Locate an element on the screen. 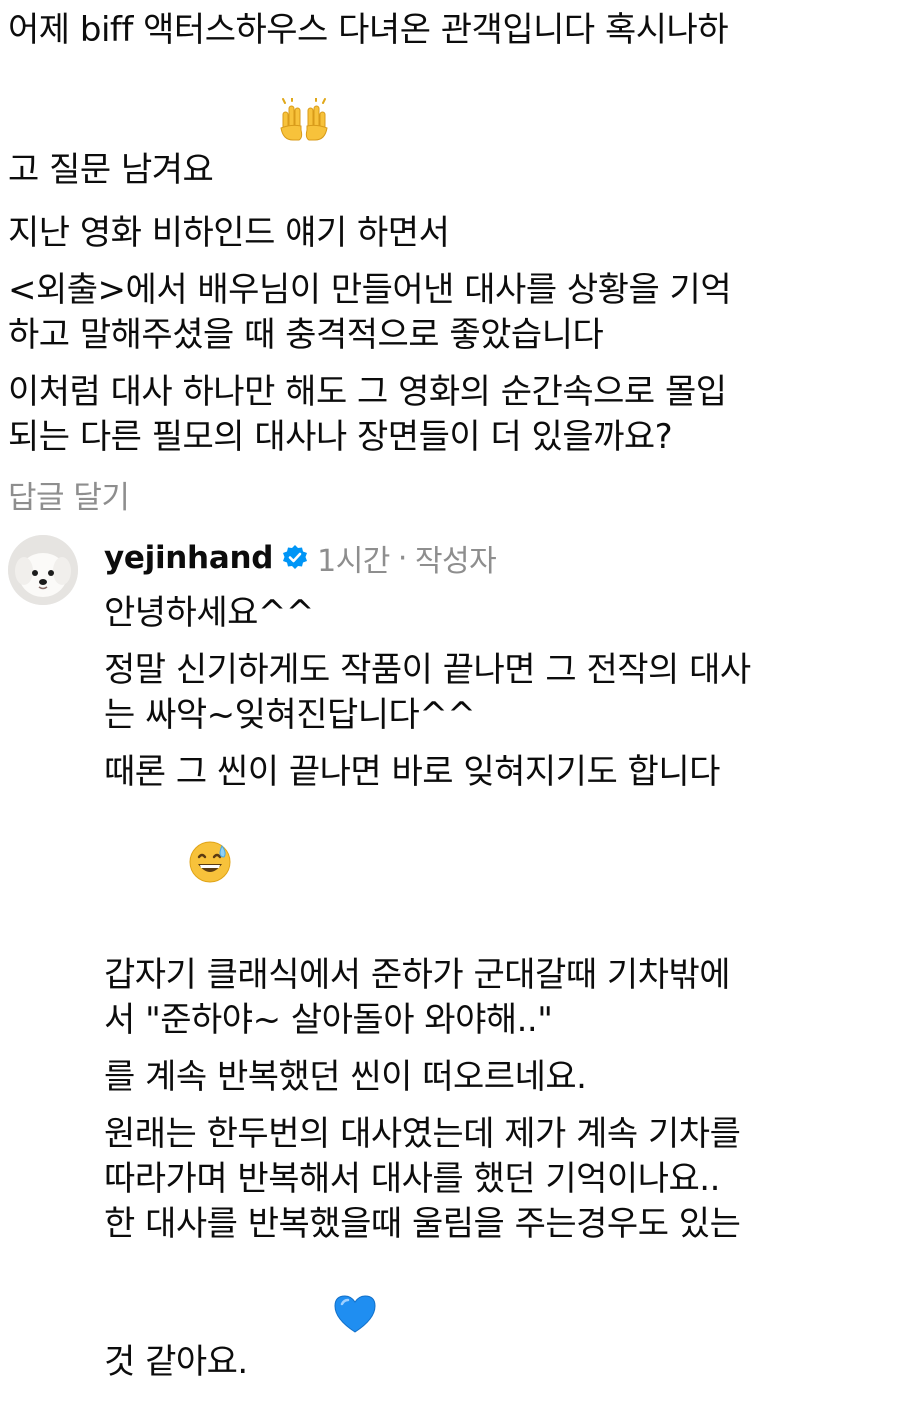 The height and width of the screenshot is (1403, 916). avatar is located at coordinates (43, 570).